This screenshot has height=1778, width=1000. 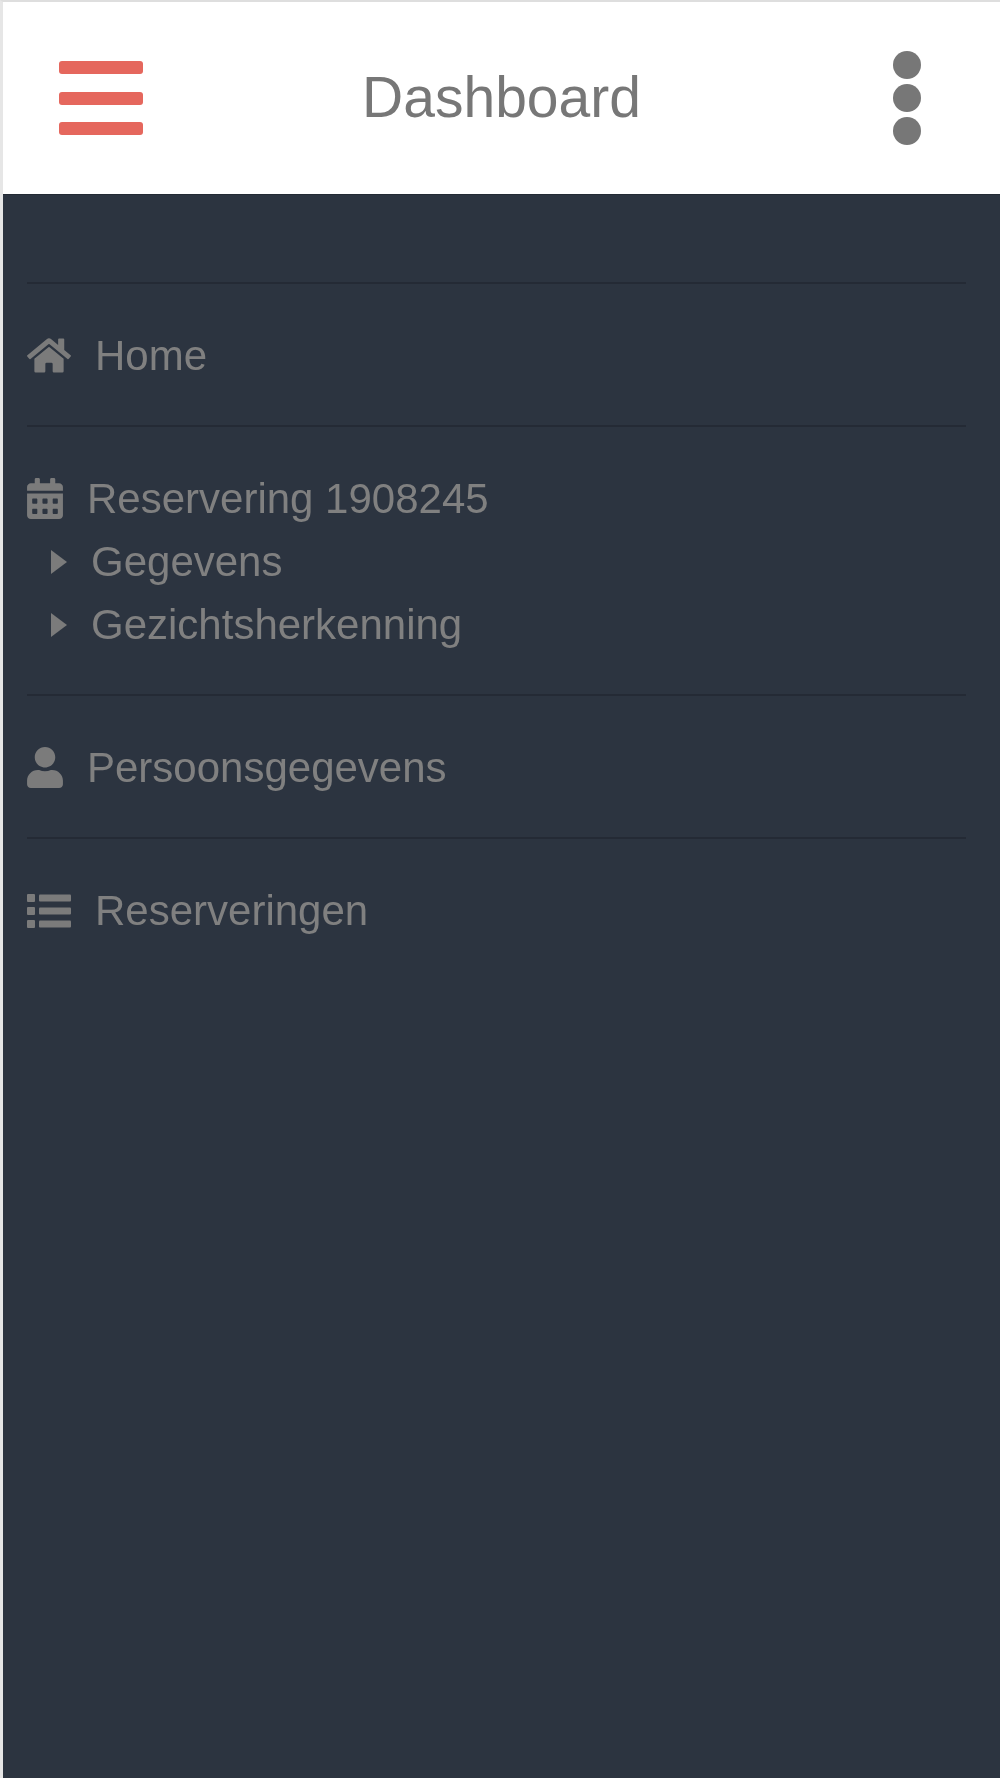 I want to click on user-icon, so click(x=45, y=767).